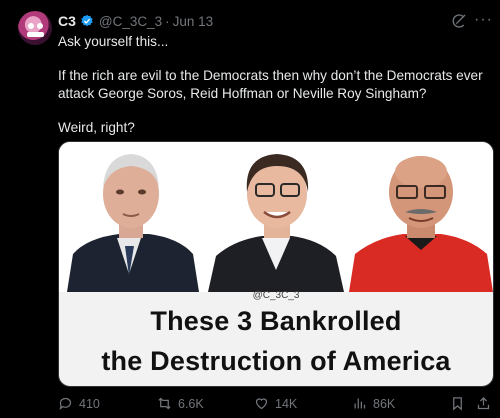  Describe the element at coordinates (261, 404) in the screenshot. I see `heart-icon` at that location.